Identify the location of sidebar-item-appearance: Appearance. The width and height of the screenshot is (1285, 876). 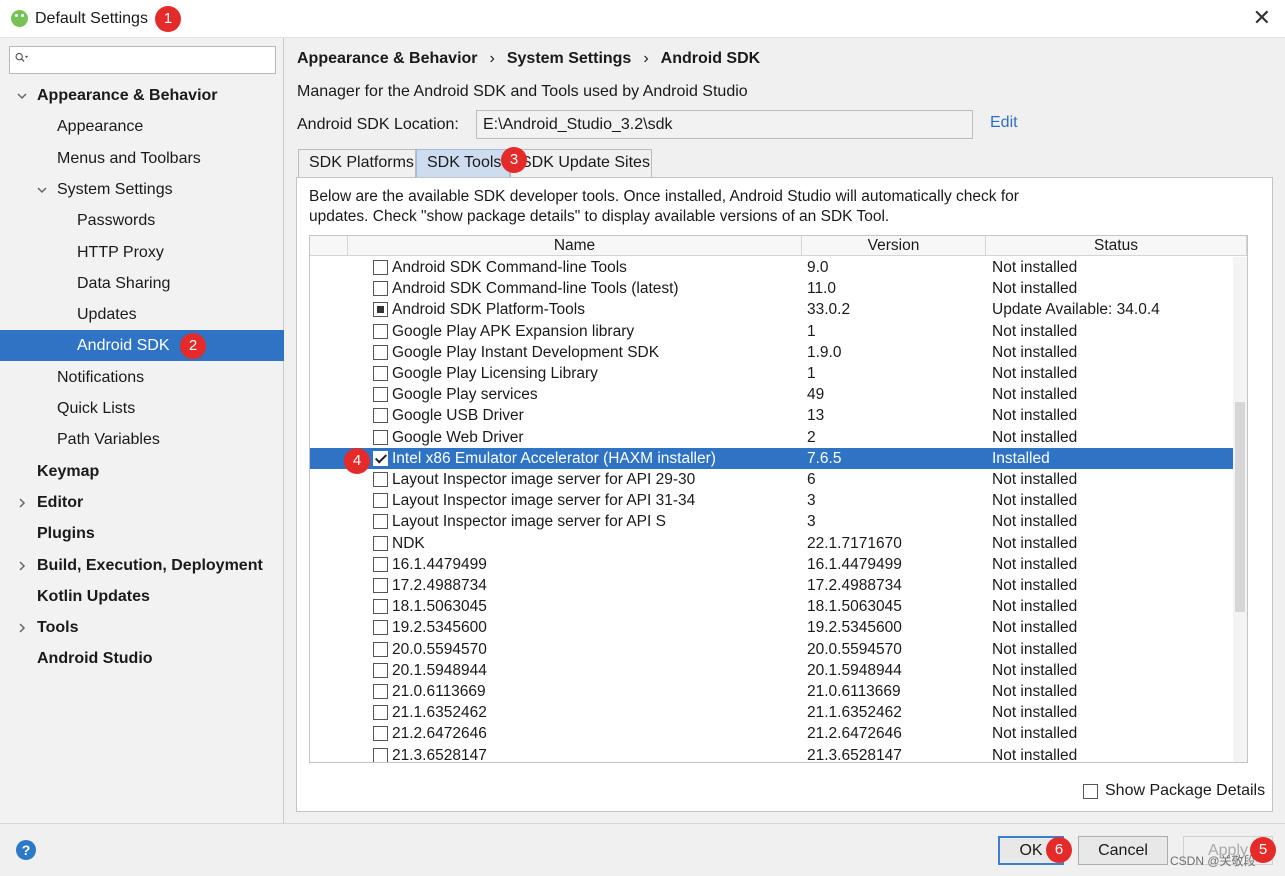
(142, 126).